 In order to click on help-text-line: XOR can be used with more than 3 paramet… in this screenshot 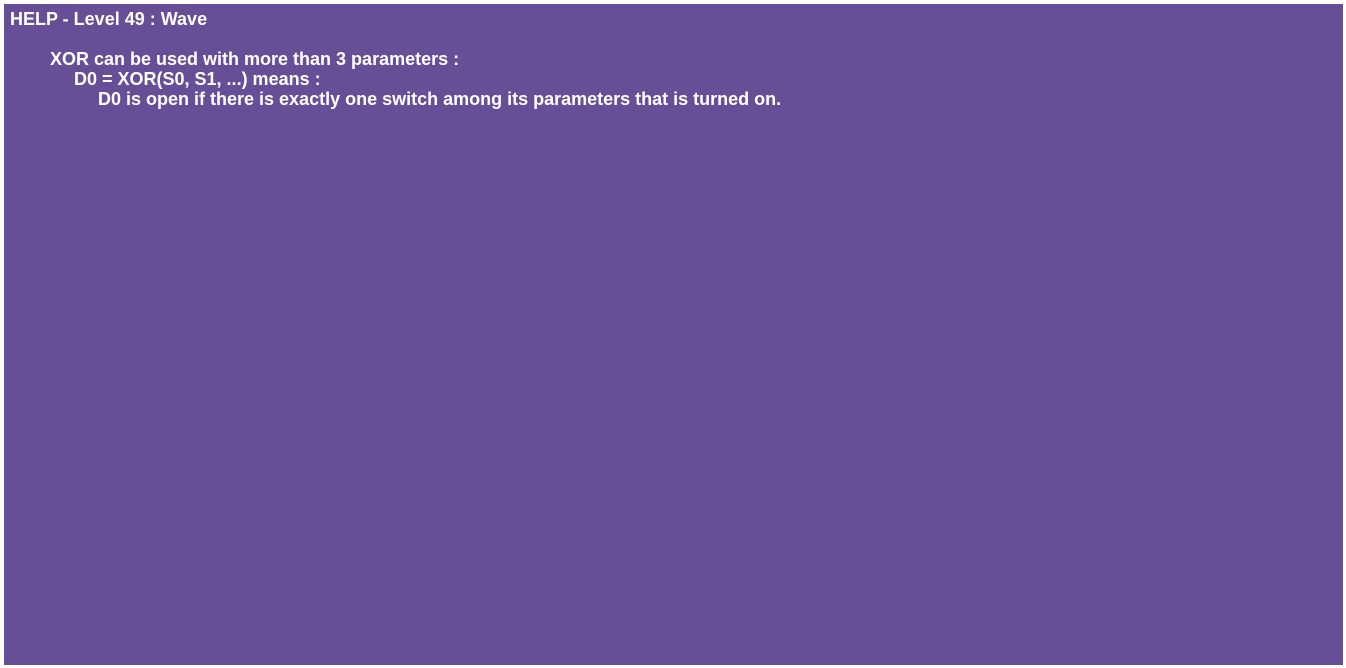, I will do `click(255, 59)`.